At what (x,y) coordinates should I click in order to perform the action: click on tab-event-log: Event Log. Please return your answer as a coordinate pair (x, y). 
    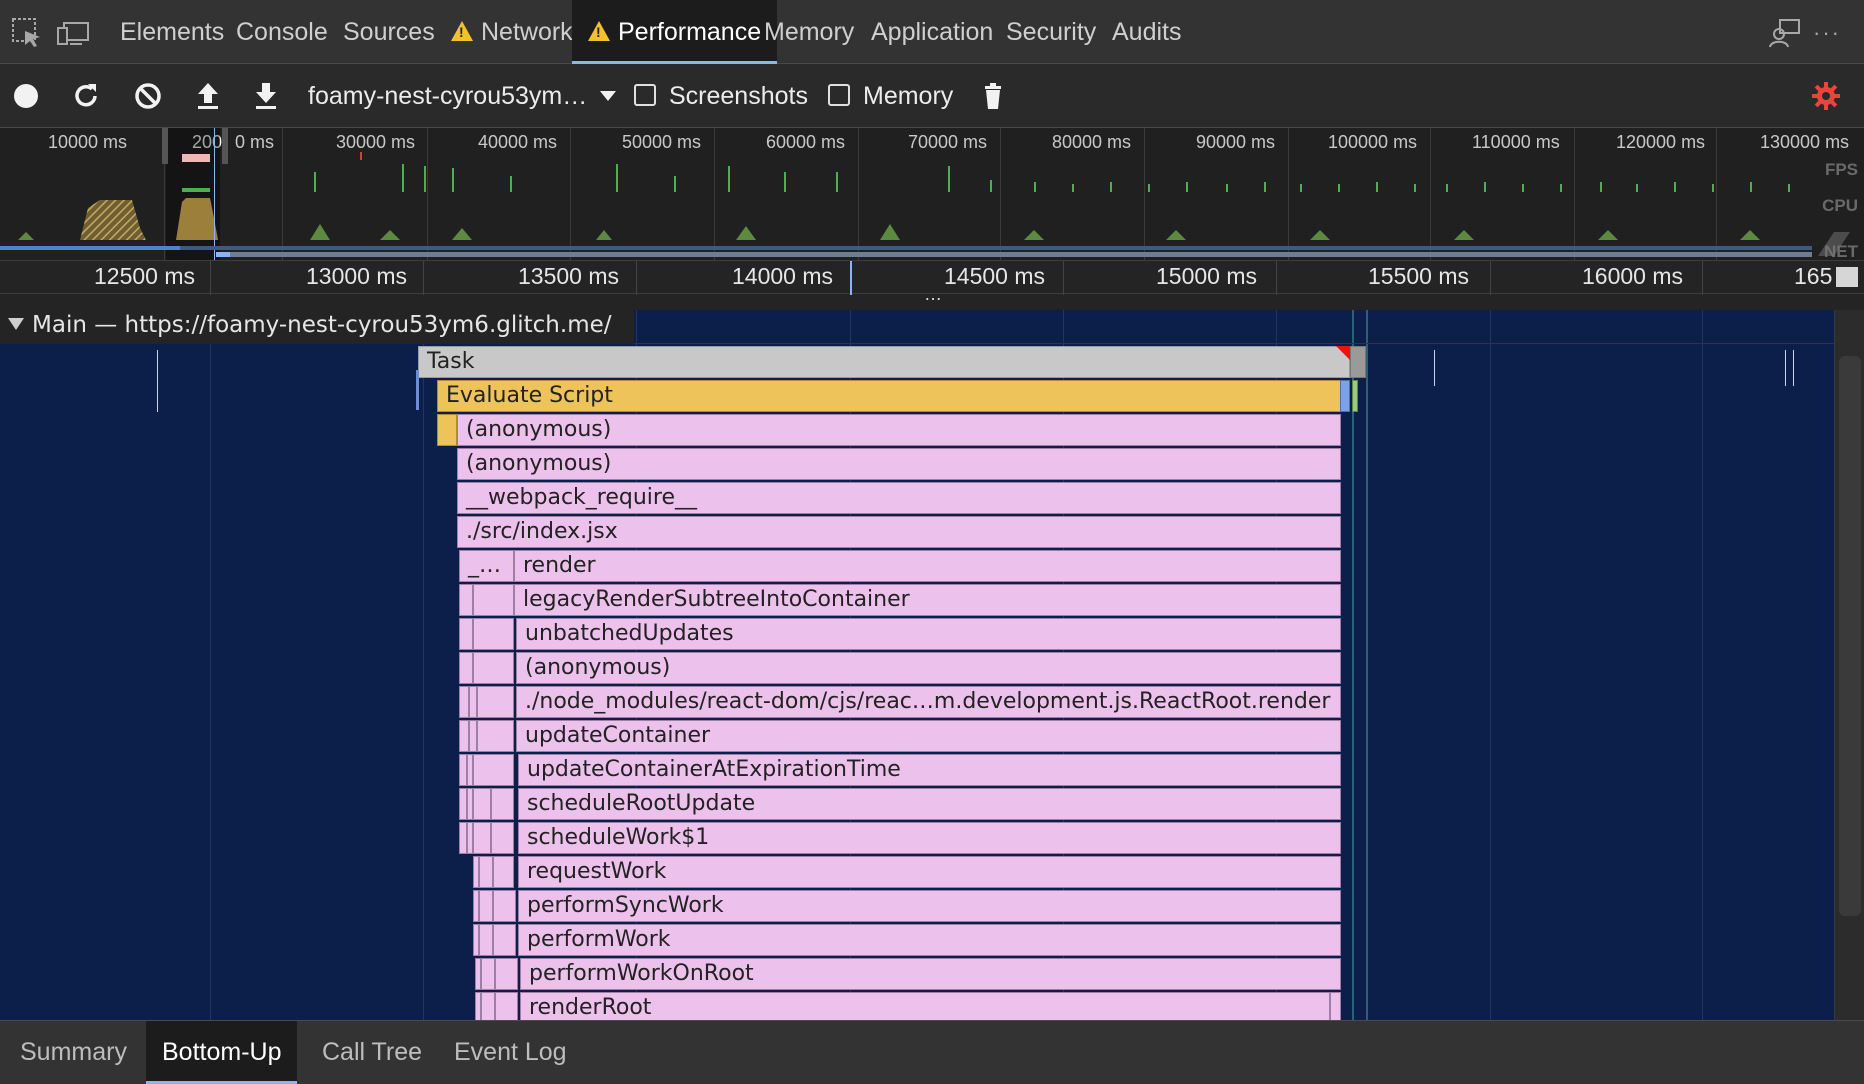
    Looking at the image, I should click on (510, 1052).